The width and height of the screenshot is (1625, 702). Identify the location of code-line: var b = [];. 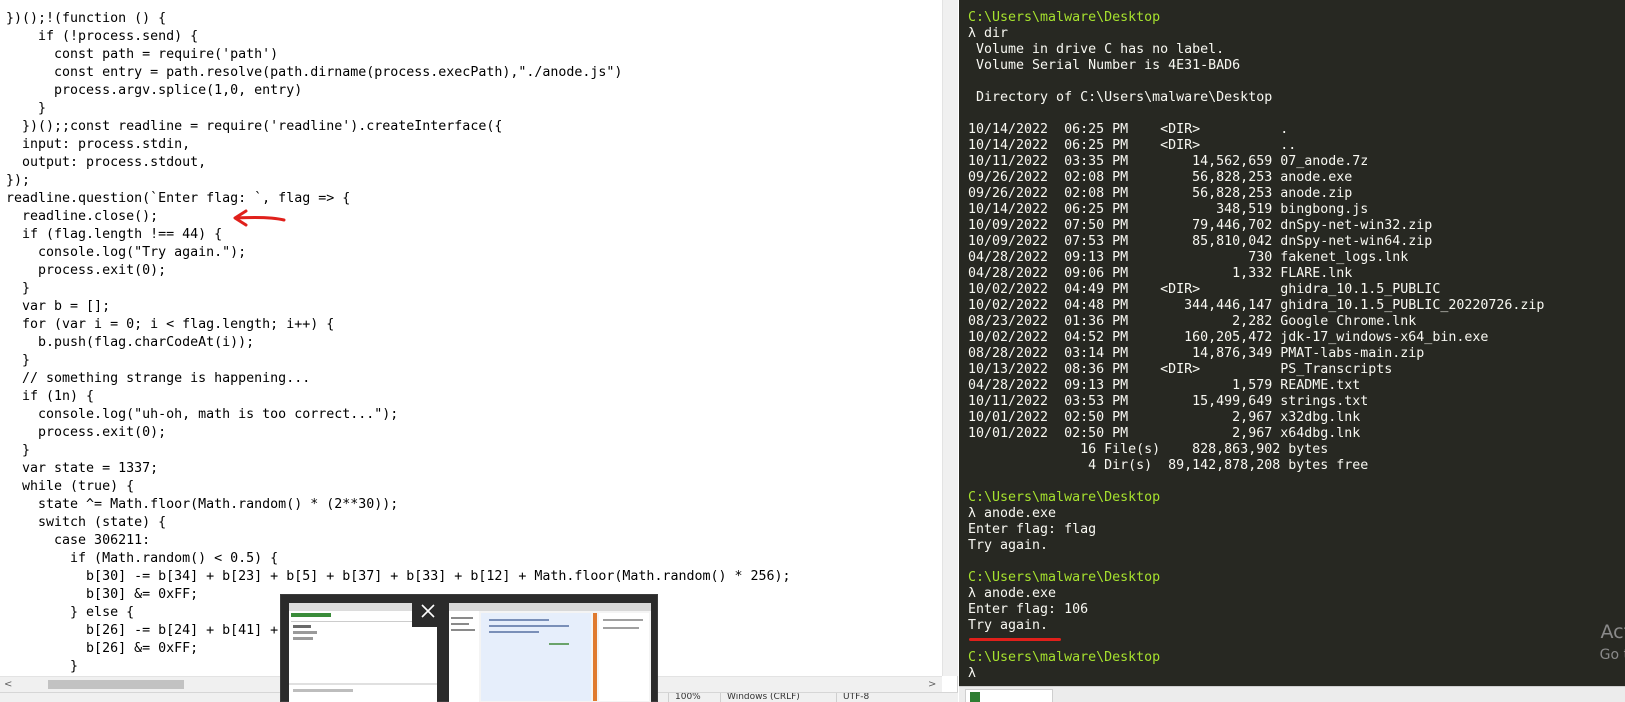
(58, 306).